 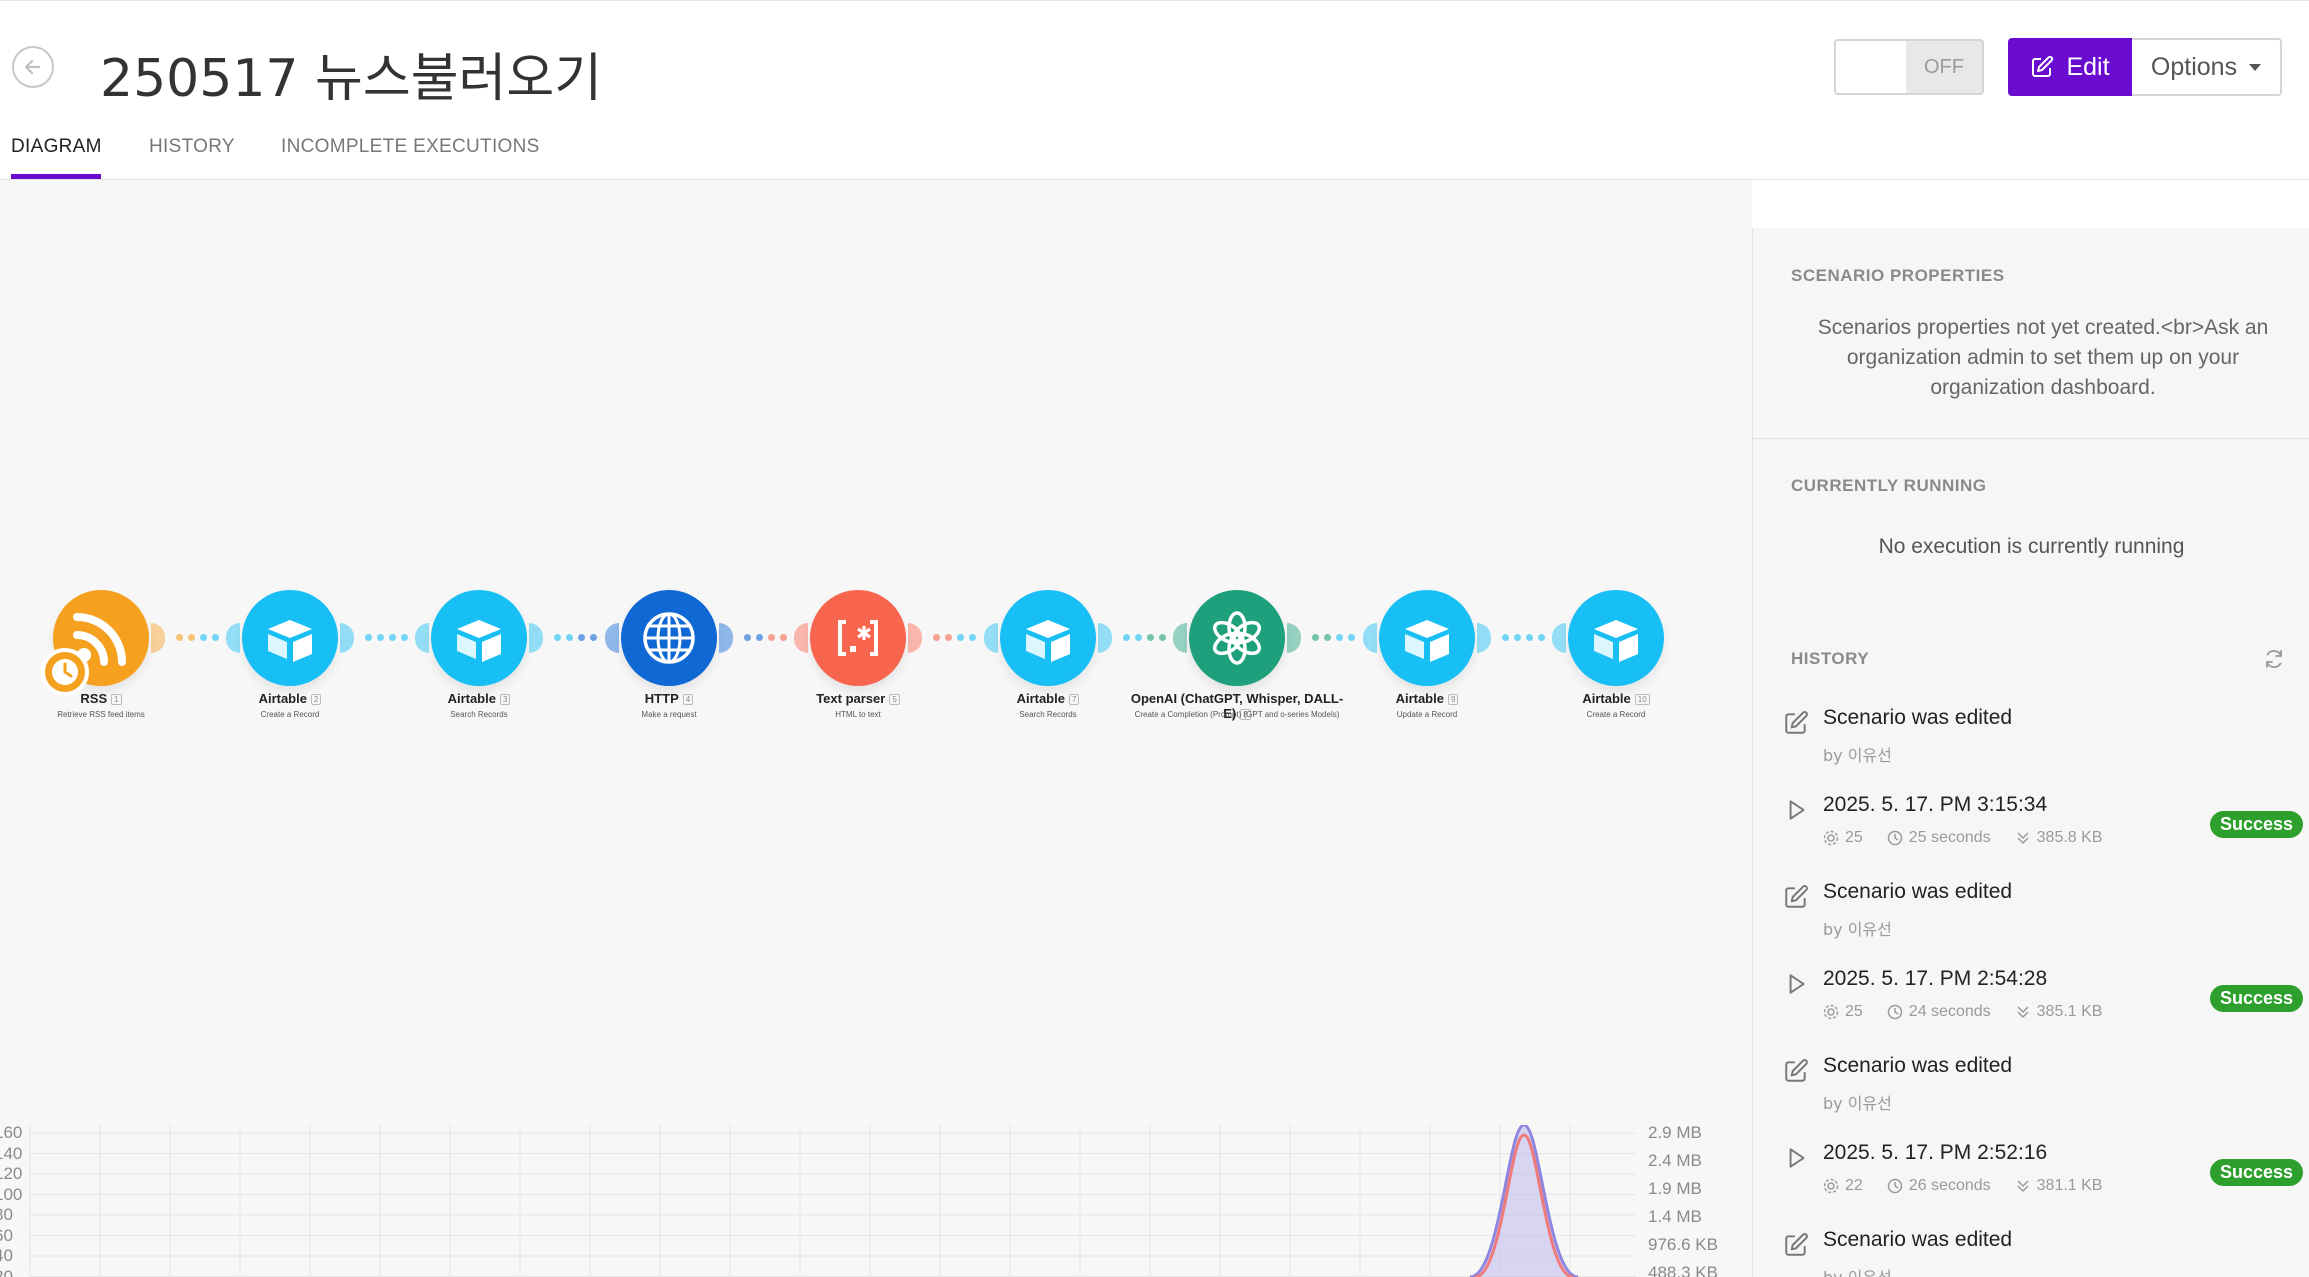 What do you see at coordinates (1675, 1216) in the screenshot?
I see `y-right-tick: 1.4 MB` at bounding box center [1675, 1216].